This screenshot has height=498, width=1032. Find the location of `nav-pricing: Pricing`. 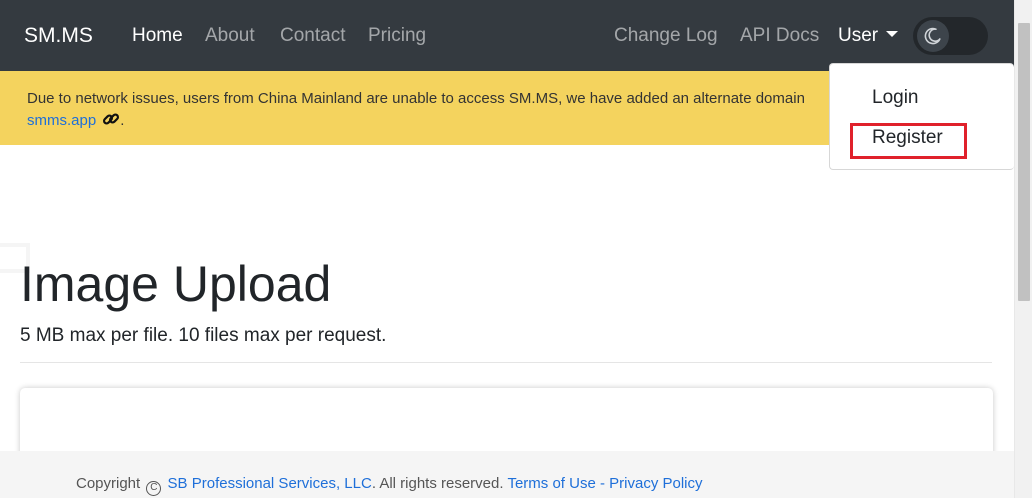

nav-pricing: Pricing is located at coordinates (397, 36).